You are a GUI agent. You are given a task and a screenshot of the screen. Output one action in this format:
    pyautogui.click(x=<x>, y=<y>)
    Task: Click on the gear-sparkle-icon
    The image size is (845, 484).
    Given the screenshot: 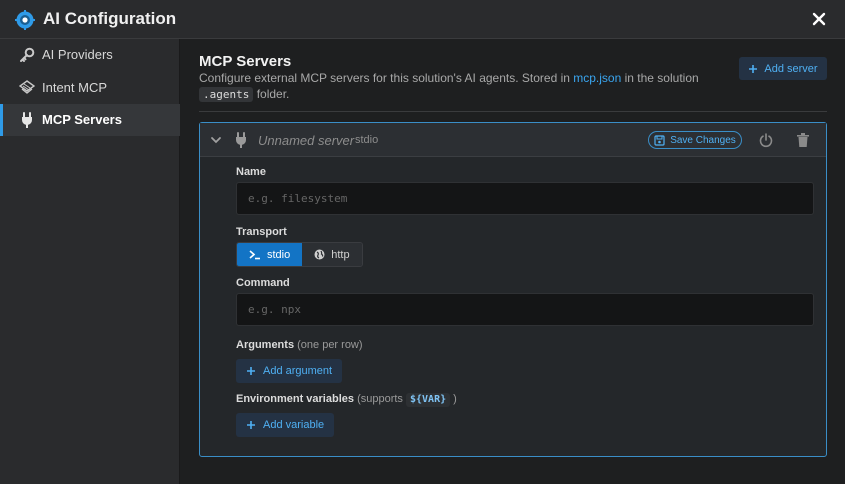 What is the action you would take?
    pyautogui.click(x=25, y=20)
    